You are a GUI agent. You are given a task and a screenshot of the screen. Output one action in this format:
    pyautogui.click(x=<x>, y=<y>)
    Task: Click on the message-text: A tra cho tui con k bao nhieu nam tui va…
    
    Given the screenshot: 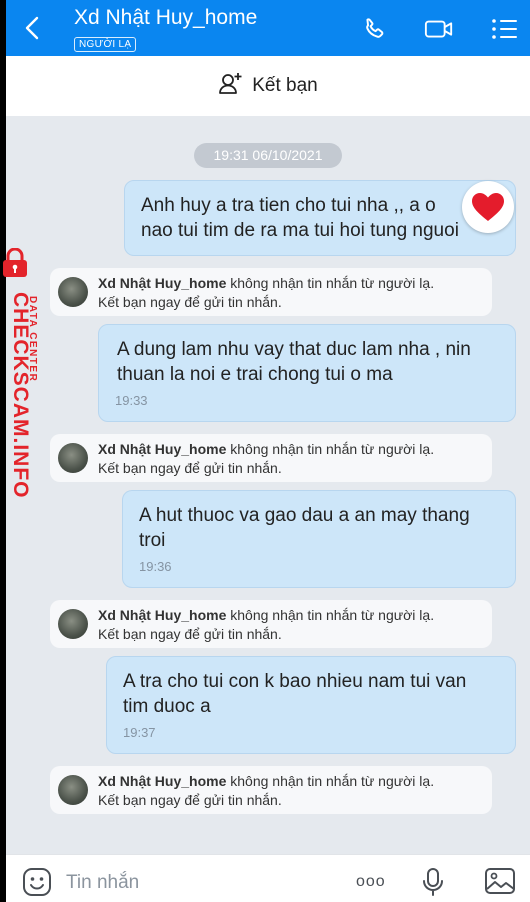 What is the action you would take?
    pyautogui.click(x=295, y=694)
    